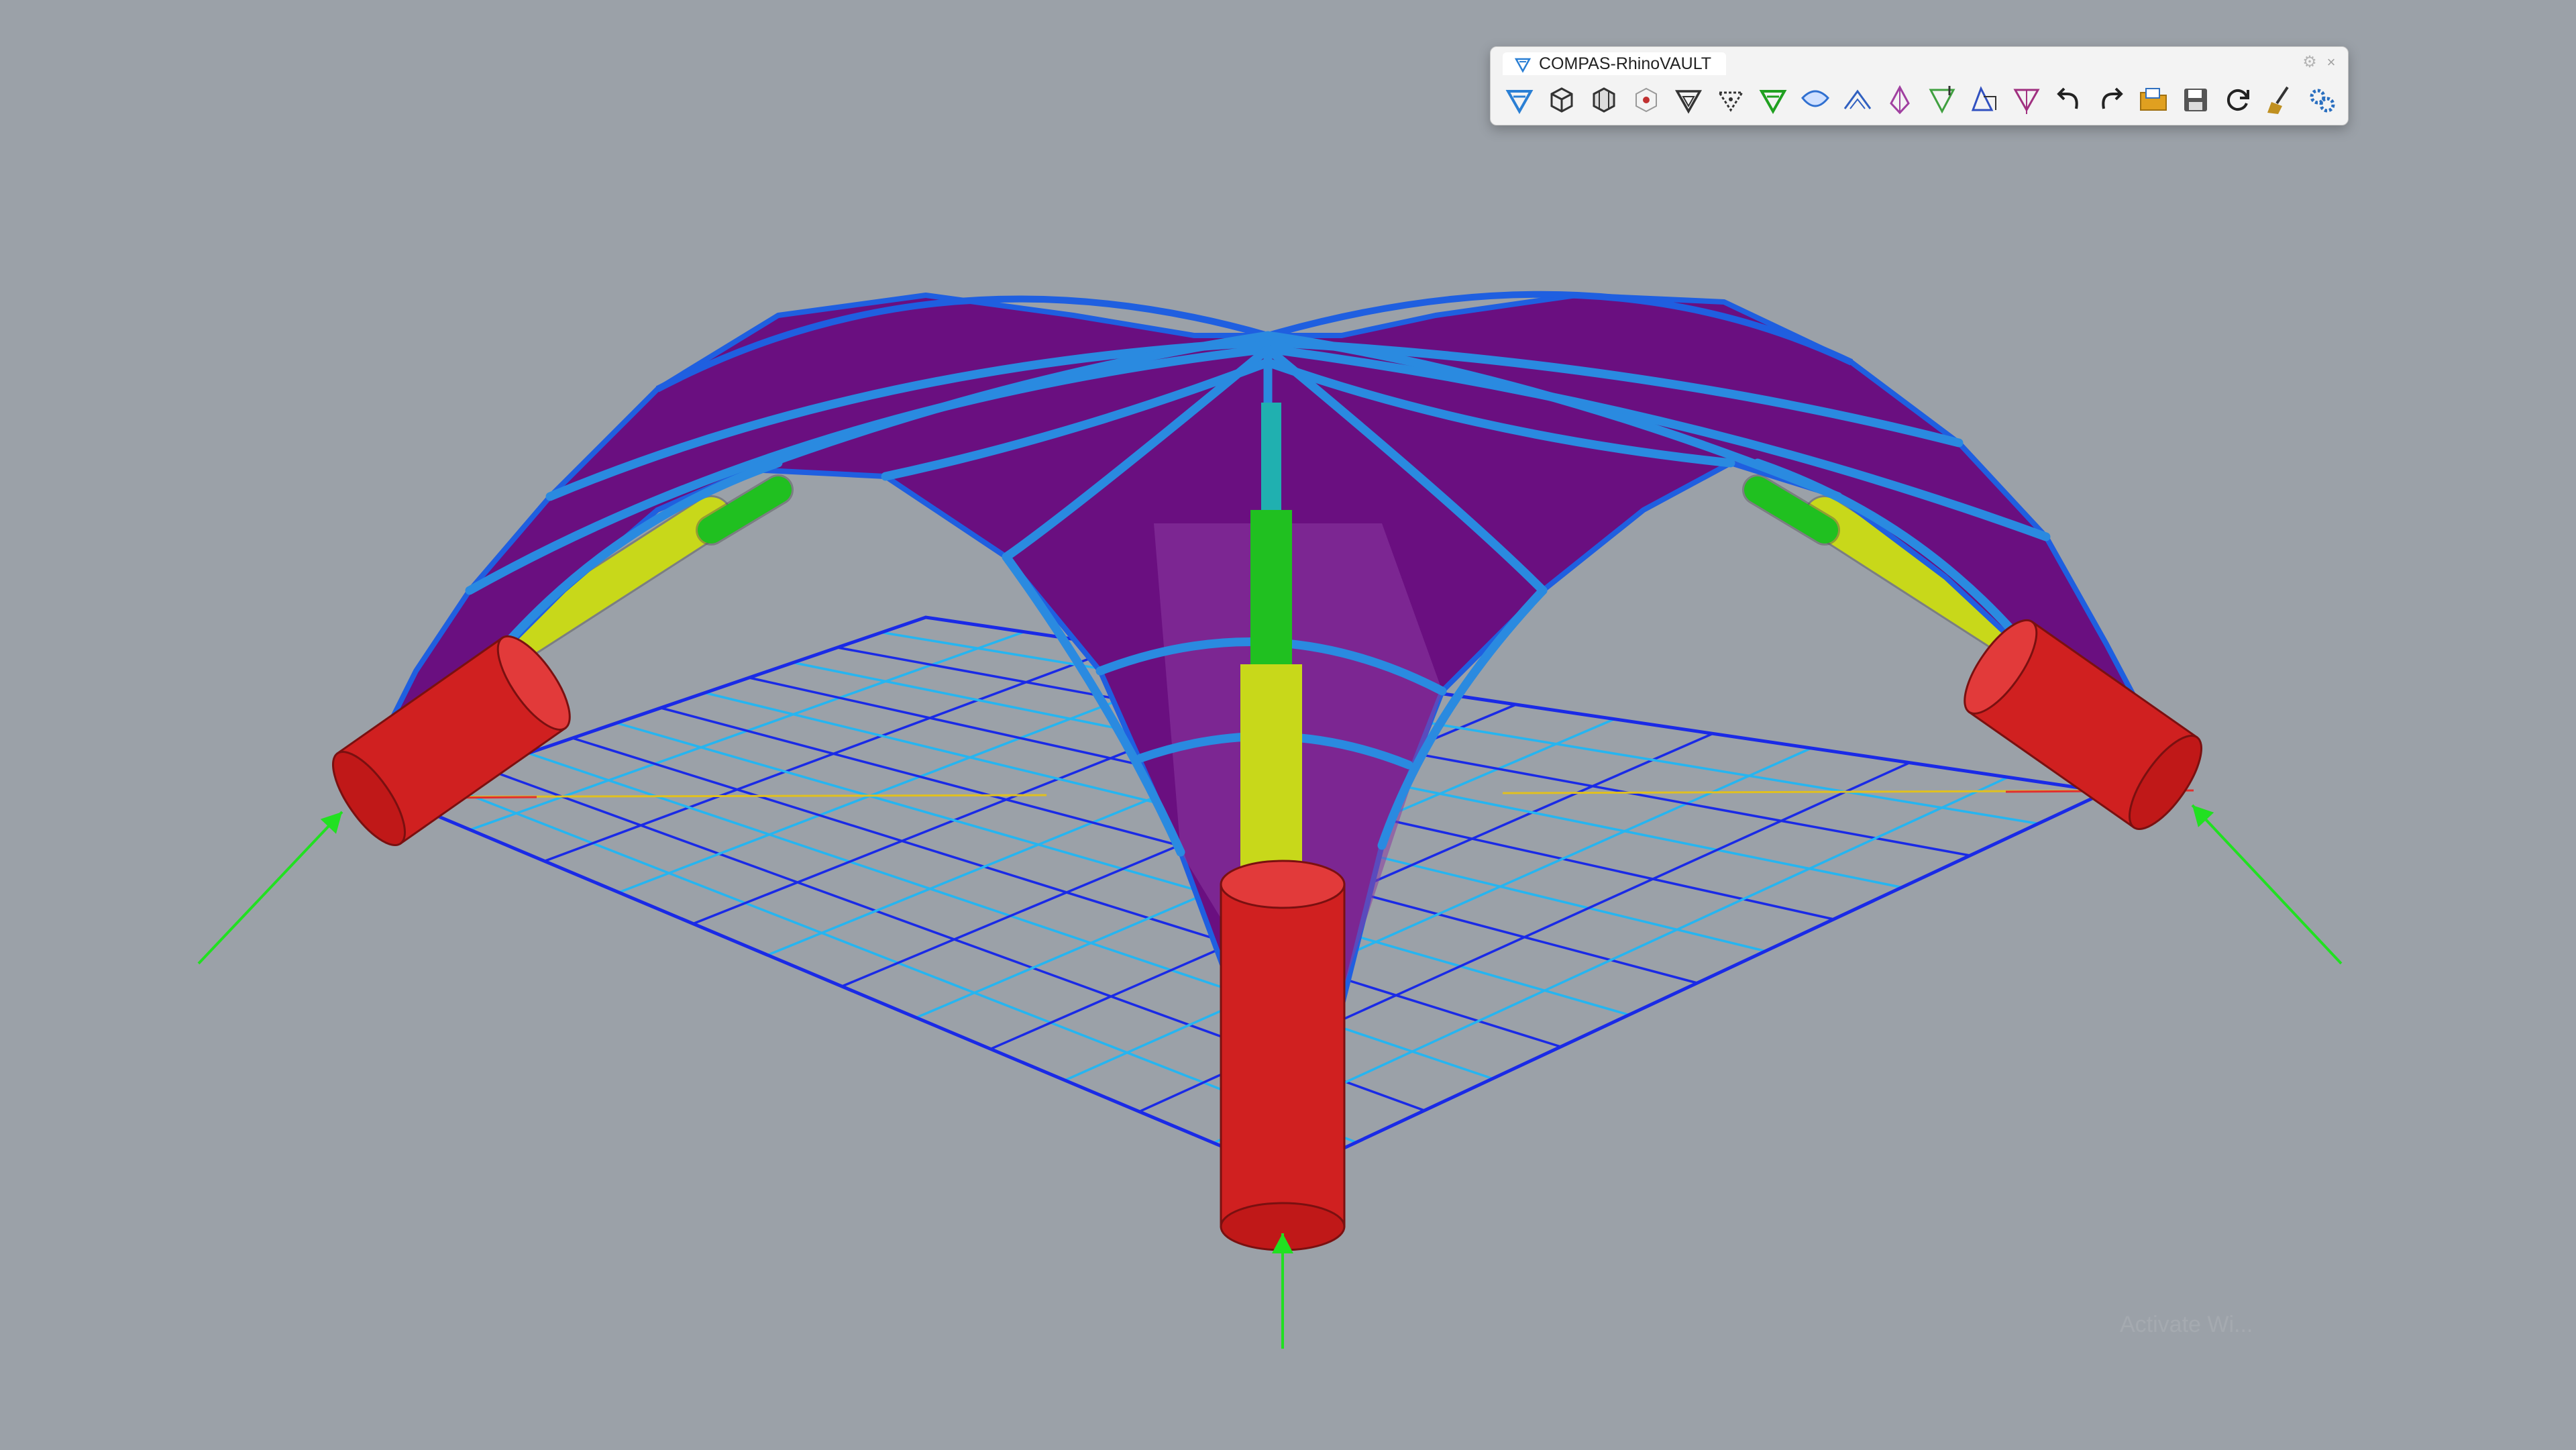 The width and height of the screenshot is (2576, 1450). Describe the element at coordinates (1791, 509) in the screenshot. I see `thrust-pipe-right-upper` at that location.